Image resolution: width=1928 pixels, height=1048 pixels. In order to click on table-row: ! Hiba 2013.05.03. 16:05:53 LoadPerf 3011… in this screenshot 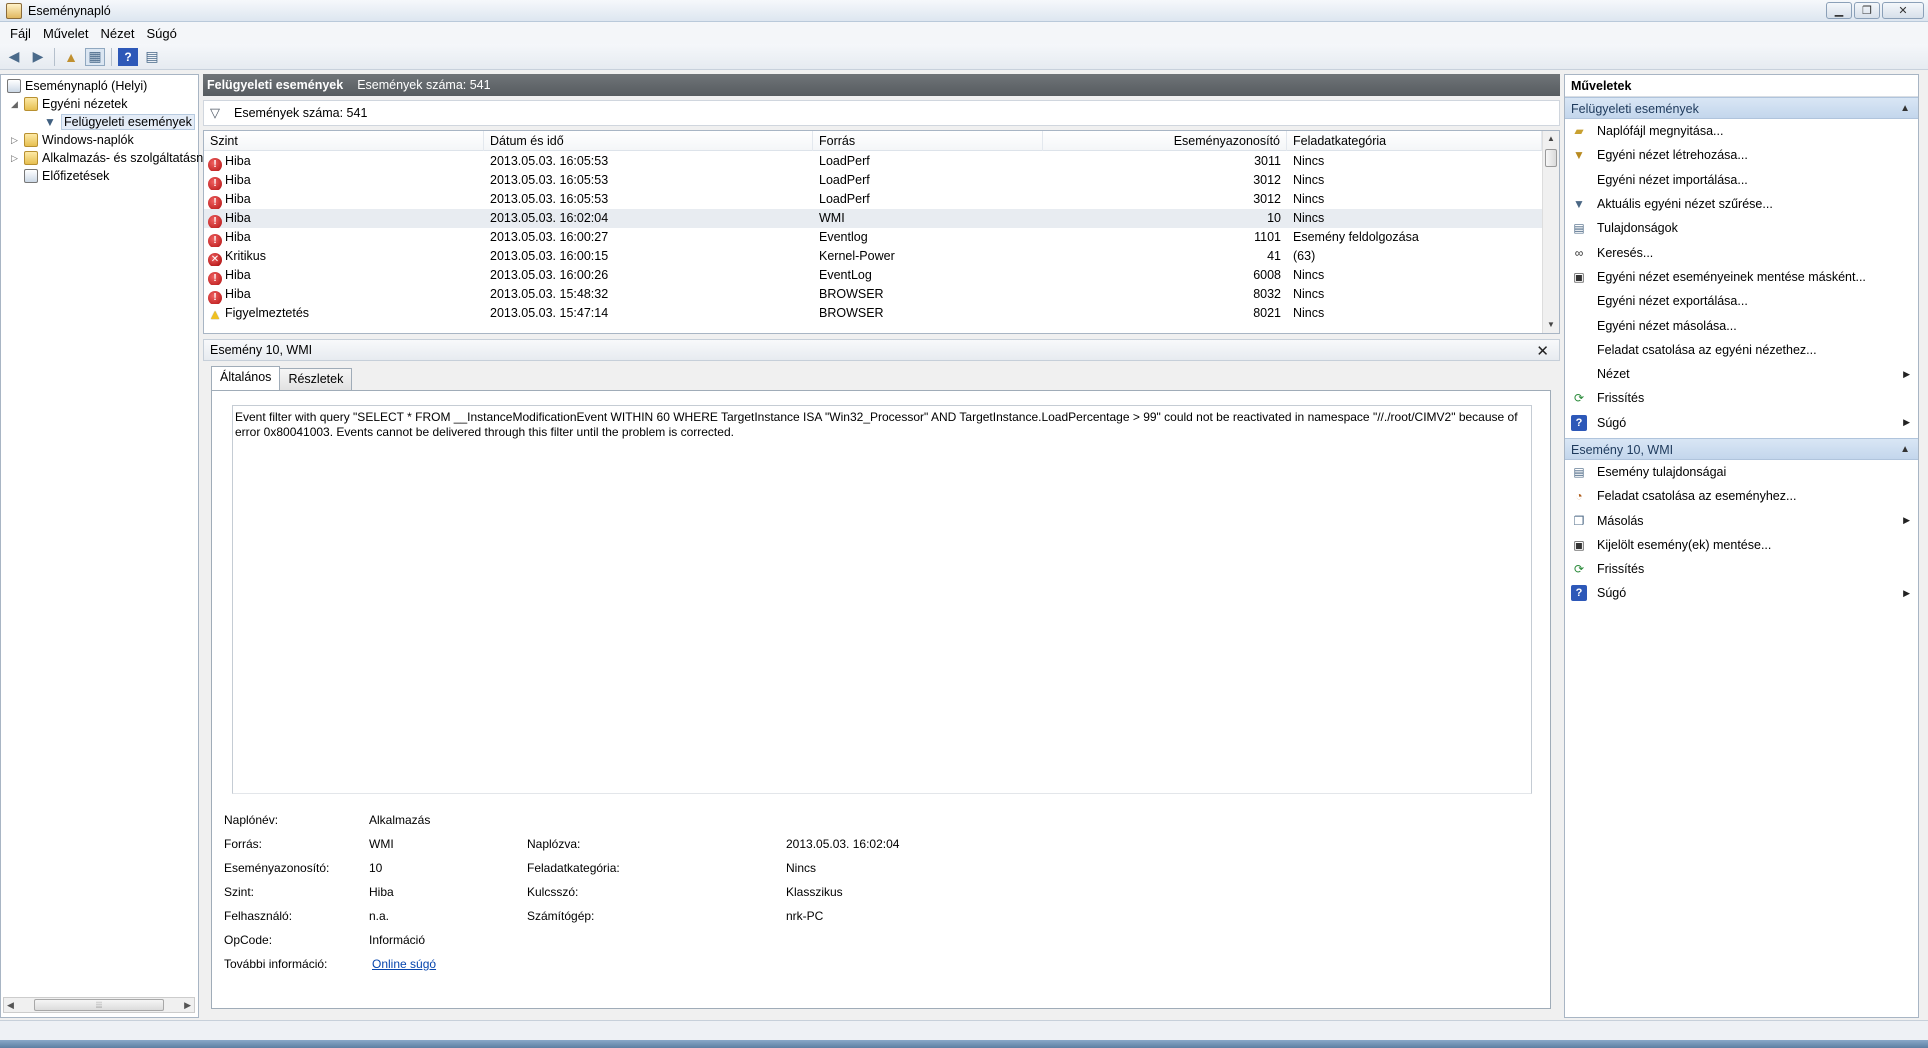, I will do `click(873, 161)`.